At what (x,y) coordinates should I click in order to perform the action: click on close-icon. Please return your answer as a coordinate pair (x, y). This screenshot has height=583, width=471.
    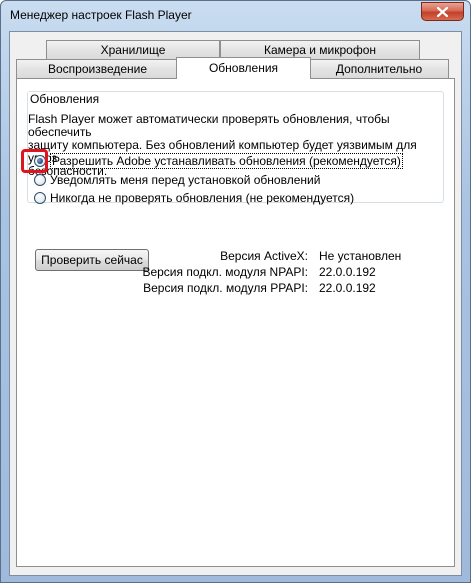
    Looking at the image, I should click on (442, 11).